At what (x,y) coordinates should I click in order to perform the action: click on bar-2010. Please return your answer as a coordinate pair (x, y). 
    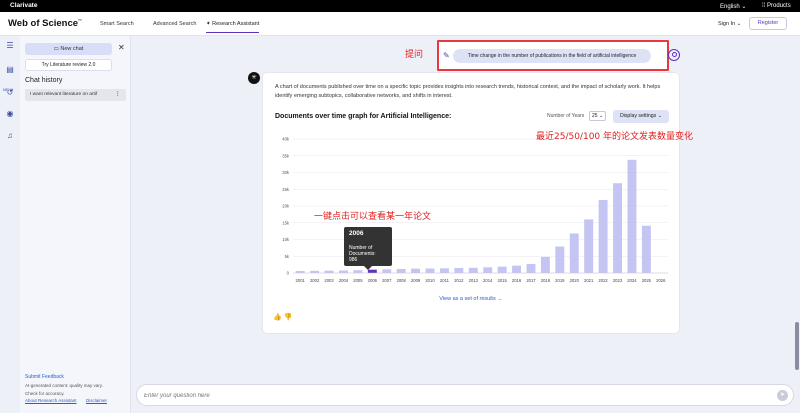
    Looking at the image, I should click on (430, 270).